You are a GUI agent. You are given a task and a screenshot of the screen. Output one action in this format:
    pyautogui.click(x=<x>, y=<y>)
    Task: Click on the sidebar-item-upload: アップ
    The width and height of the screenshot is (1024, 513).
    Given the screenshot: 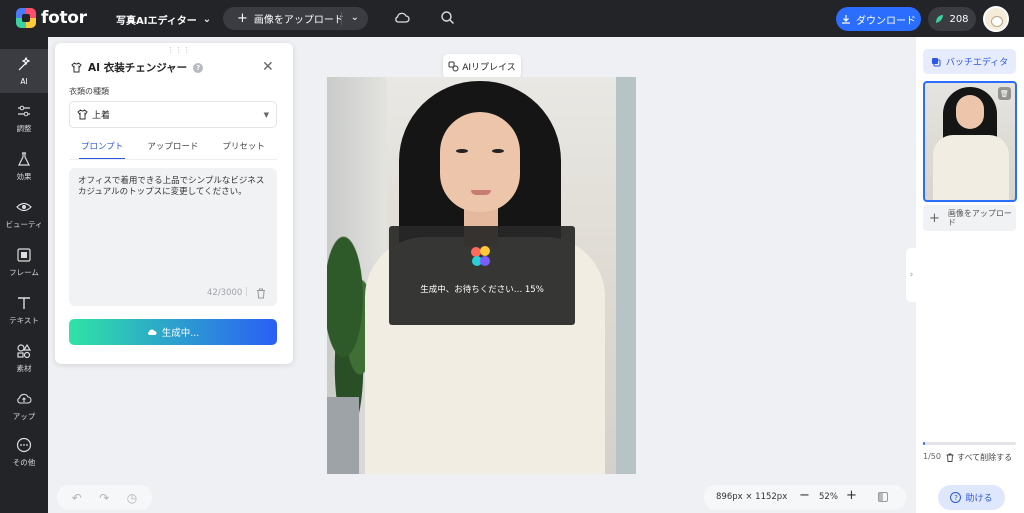 What is the action you would take?
    pyautogui.click(x=24, y=406)
    